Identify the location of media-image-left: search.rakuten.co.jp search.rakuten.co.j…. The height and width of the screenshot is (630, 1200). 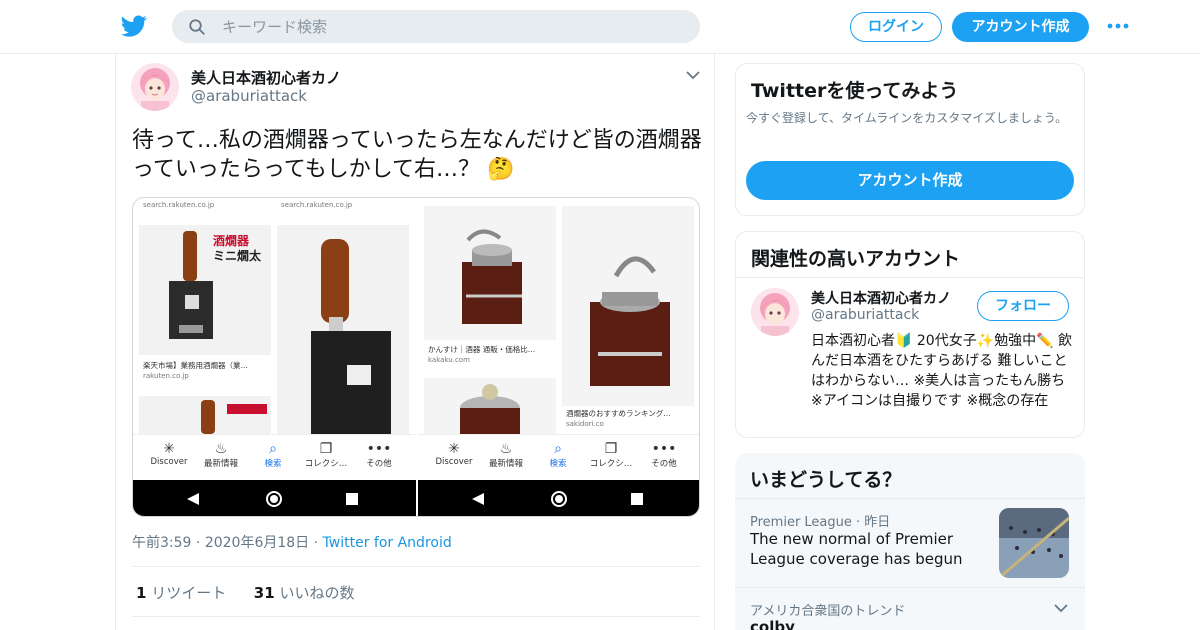
(274, 357).